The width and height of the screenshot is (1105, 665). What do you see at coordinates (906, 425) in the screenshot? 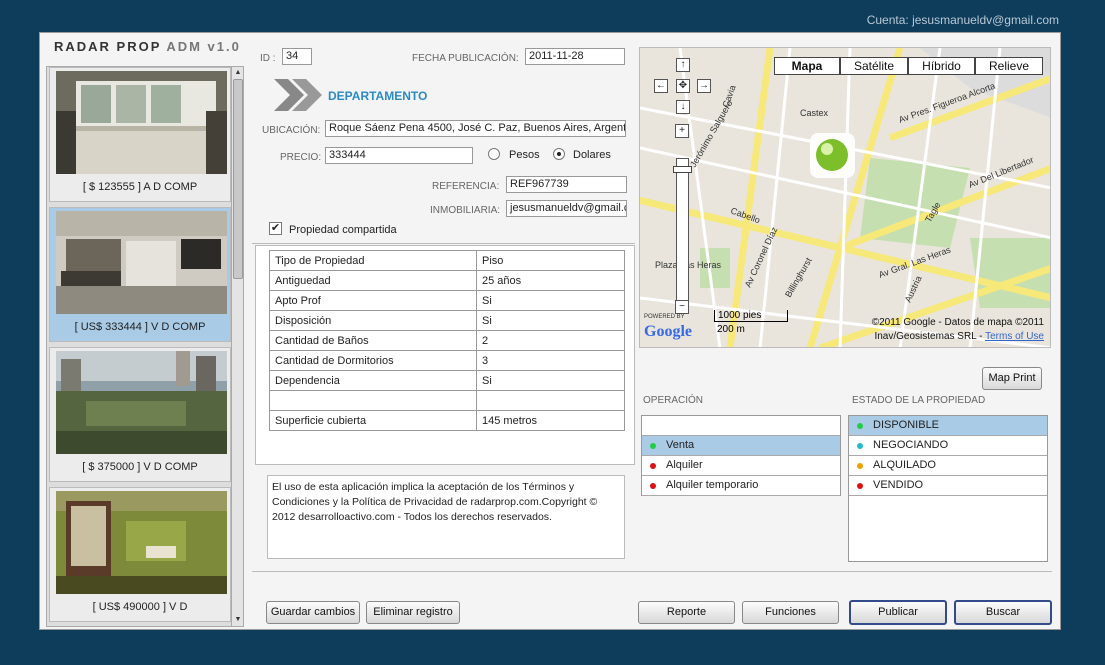
I see `state-label-text: DISPONIBLE` at bounding box center [906, 425].